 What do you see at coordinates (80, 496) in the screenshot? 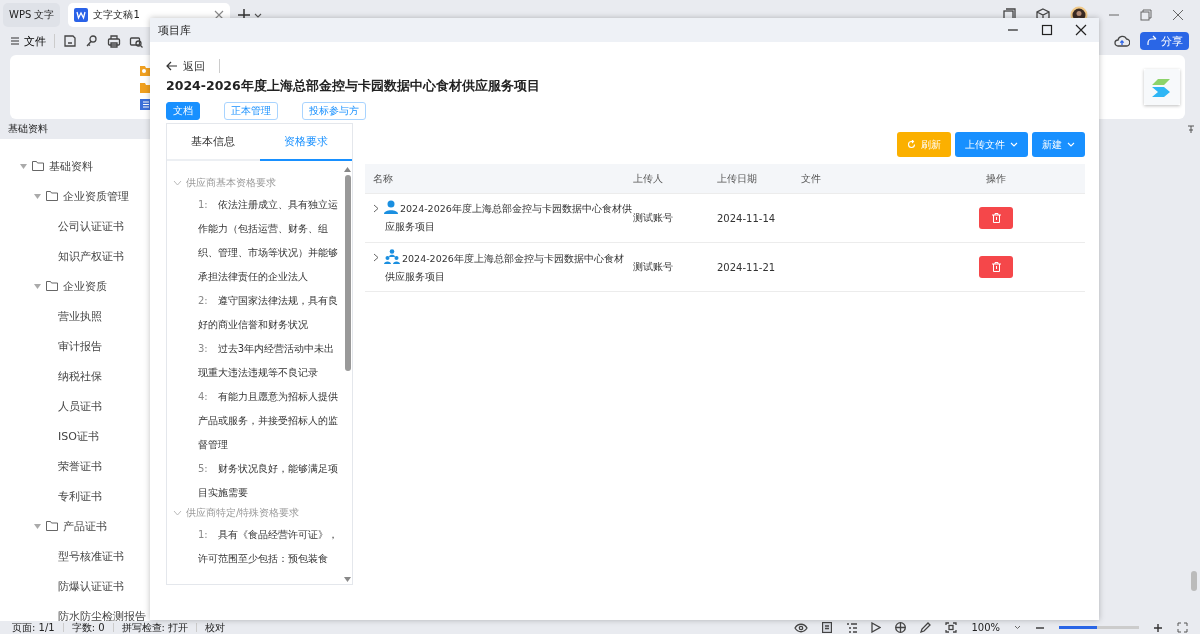
I see `tree-item: 专利证书` at bounding box center [80, 496].